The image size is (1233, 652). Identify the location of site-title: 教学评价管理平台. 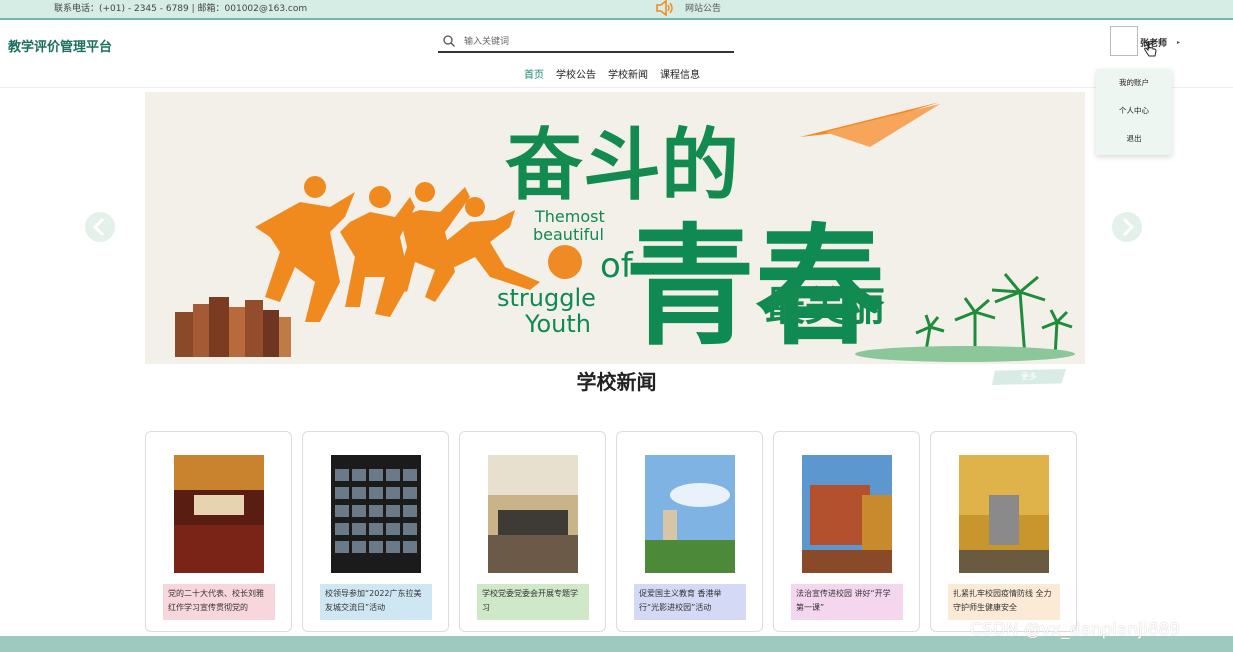
(60, 45).